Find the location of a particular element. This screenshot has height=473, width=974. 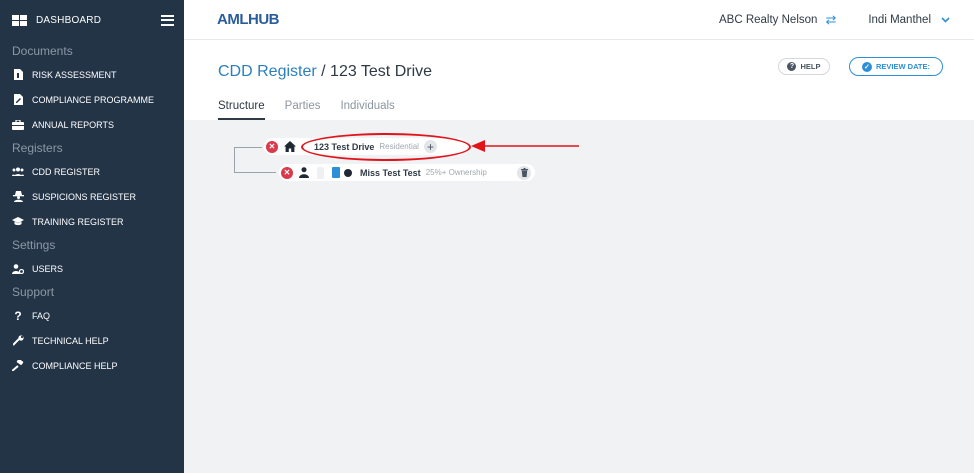

sidebar-item-label: SUSPICIONS REGISTER is located at coordinates (84, 196).